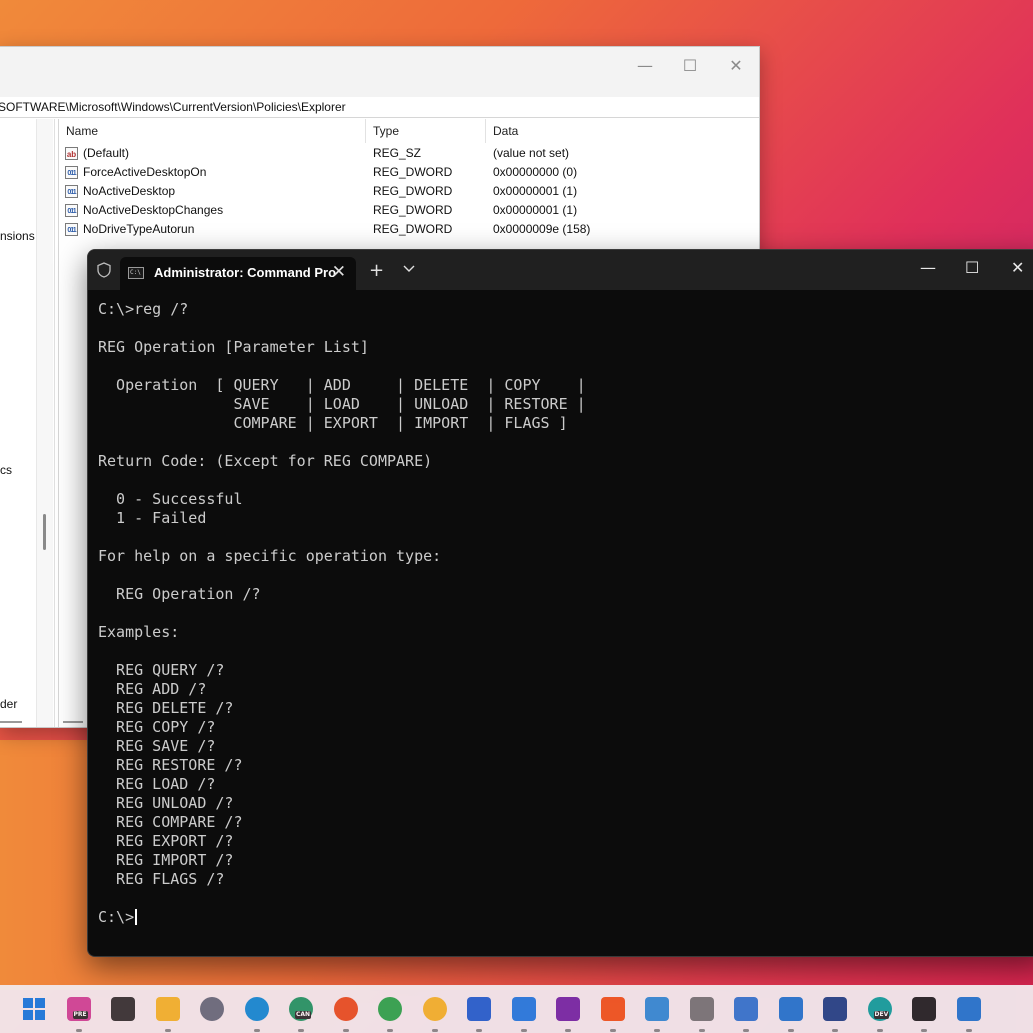 The width and height of the screenshot is (1033, 1033). I want to click on key-tree-pane: nsions cs der, so click(27, 423).